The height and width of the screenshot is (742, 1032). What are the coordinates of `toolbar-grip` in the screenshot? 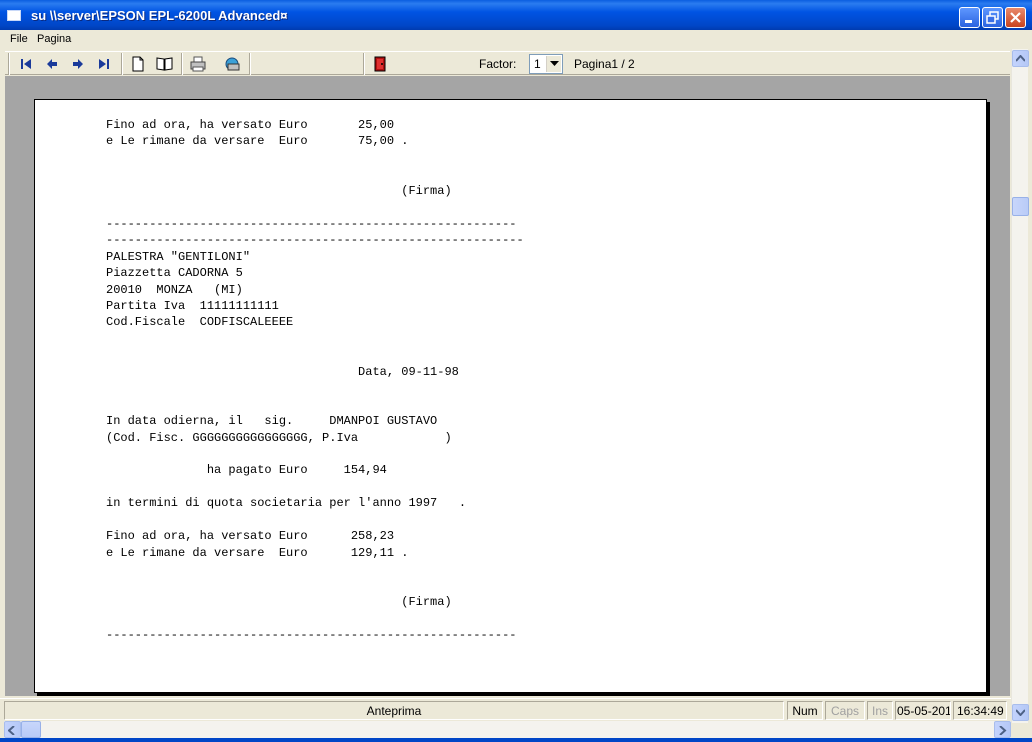 It's located at (9, 64).